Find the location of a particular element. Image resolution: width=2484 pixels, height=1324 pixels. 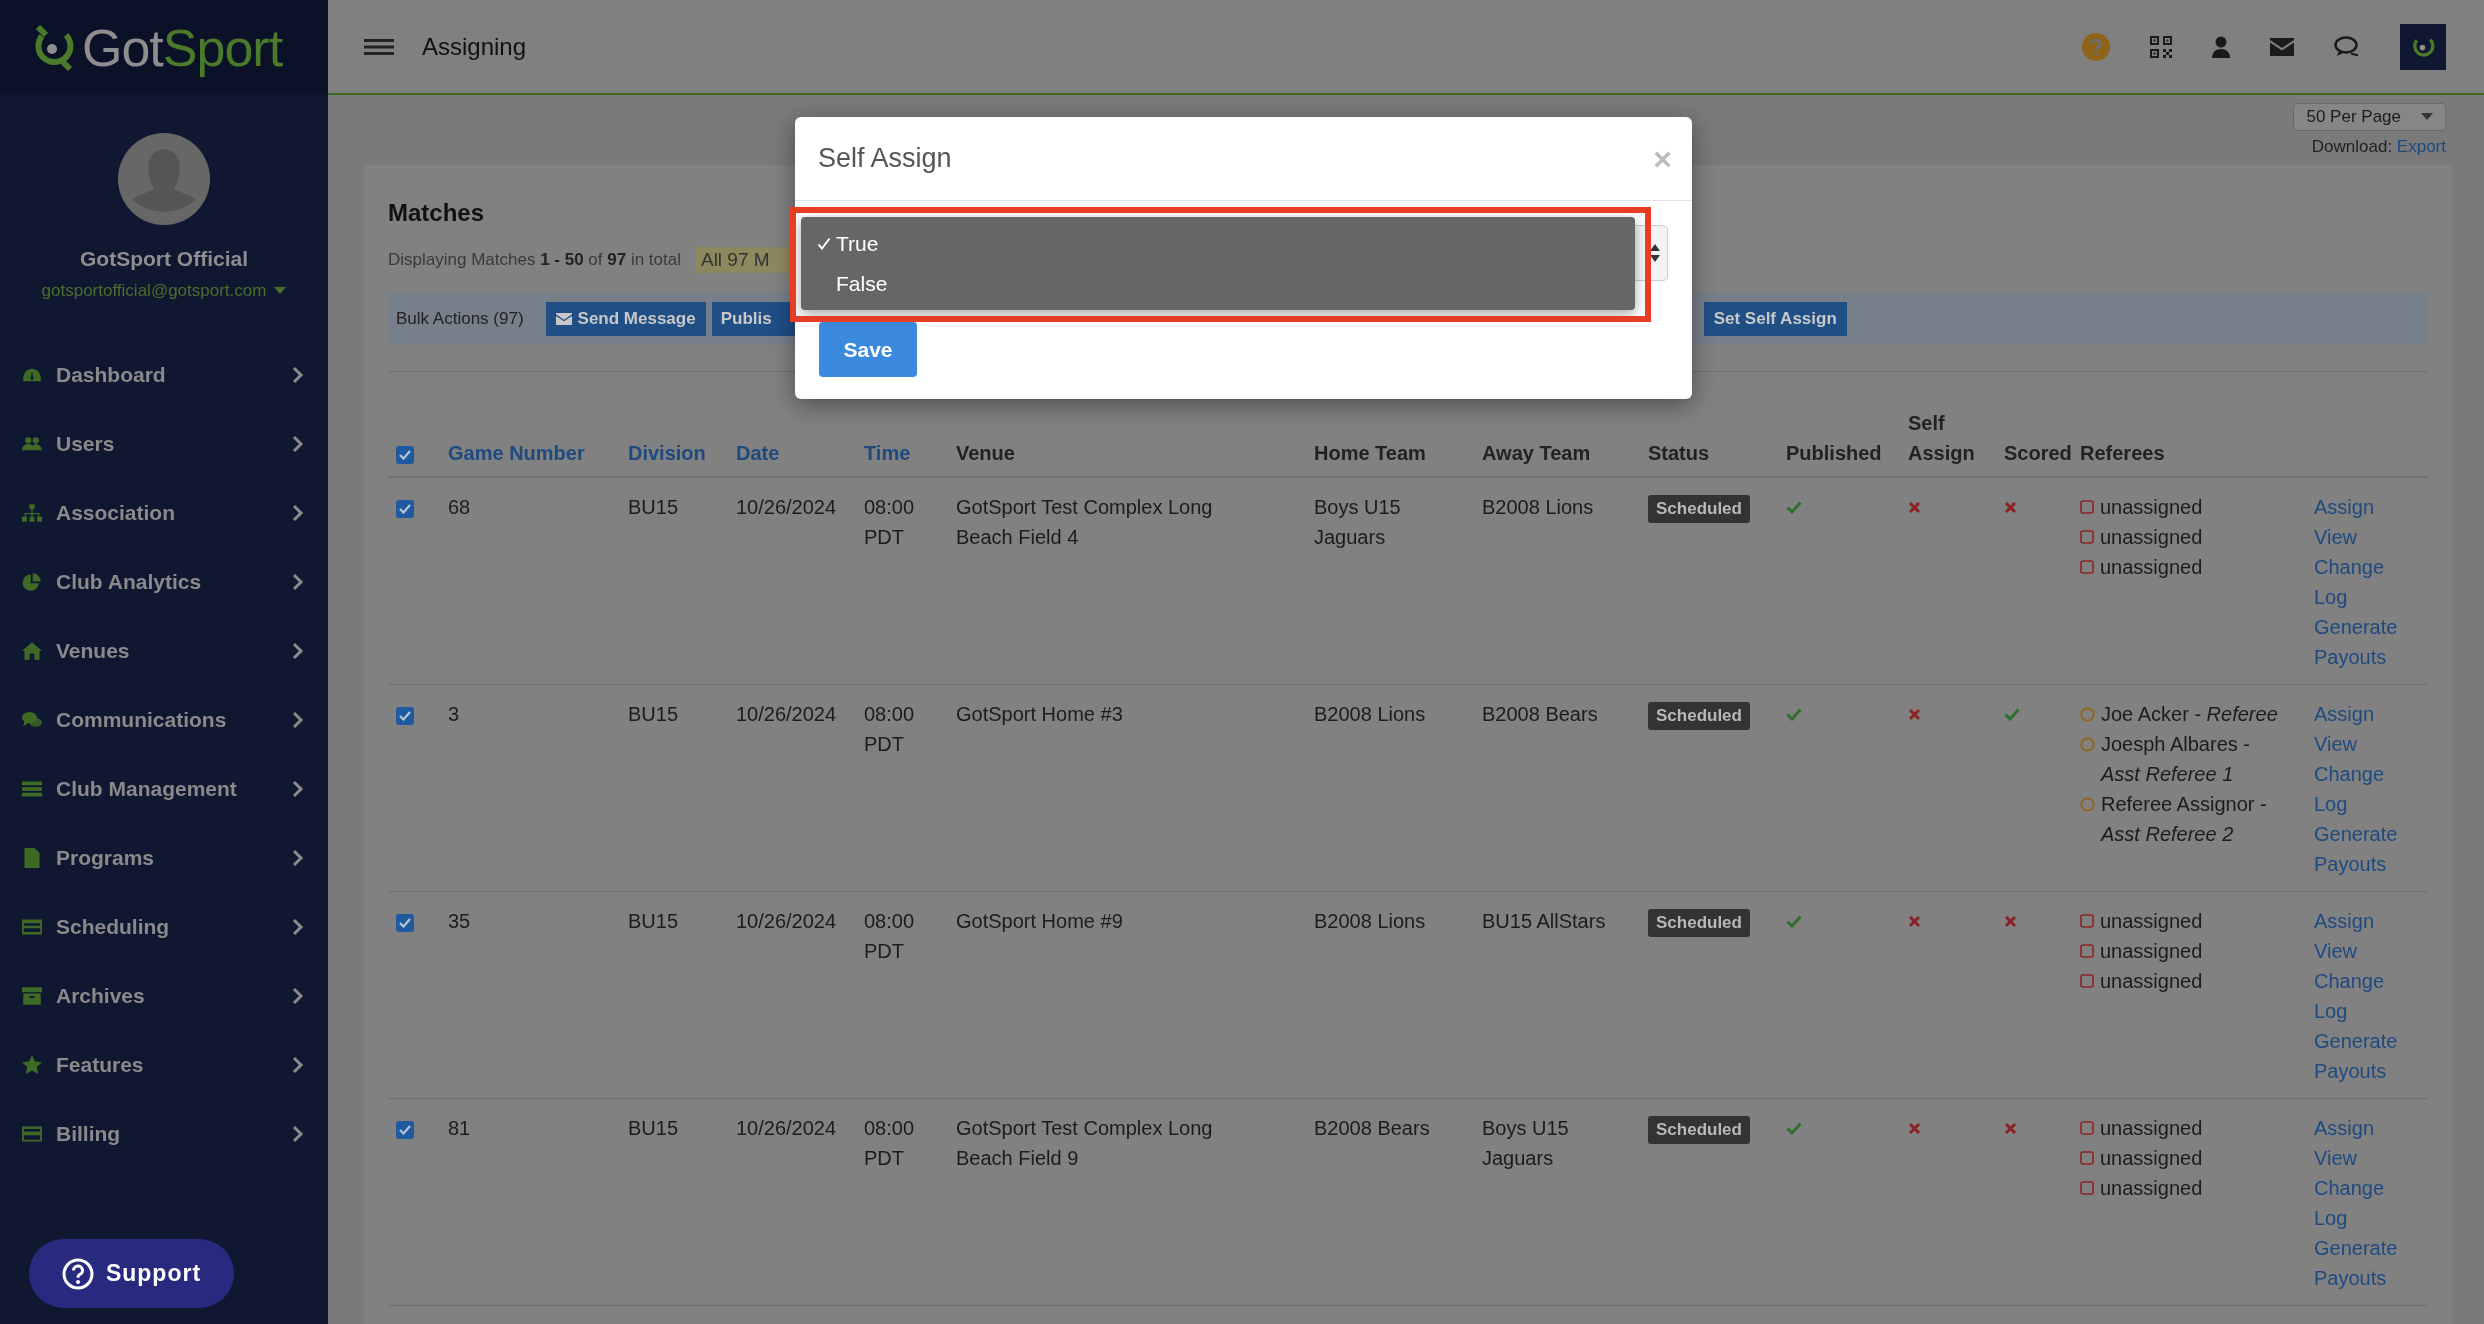

sort-column-header: Division is located at coordinates (674, 442).